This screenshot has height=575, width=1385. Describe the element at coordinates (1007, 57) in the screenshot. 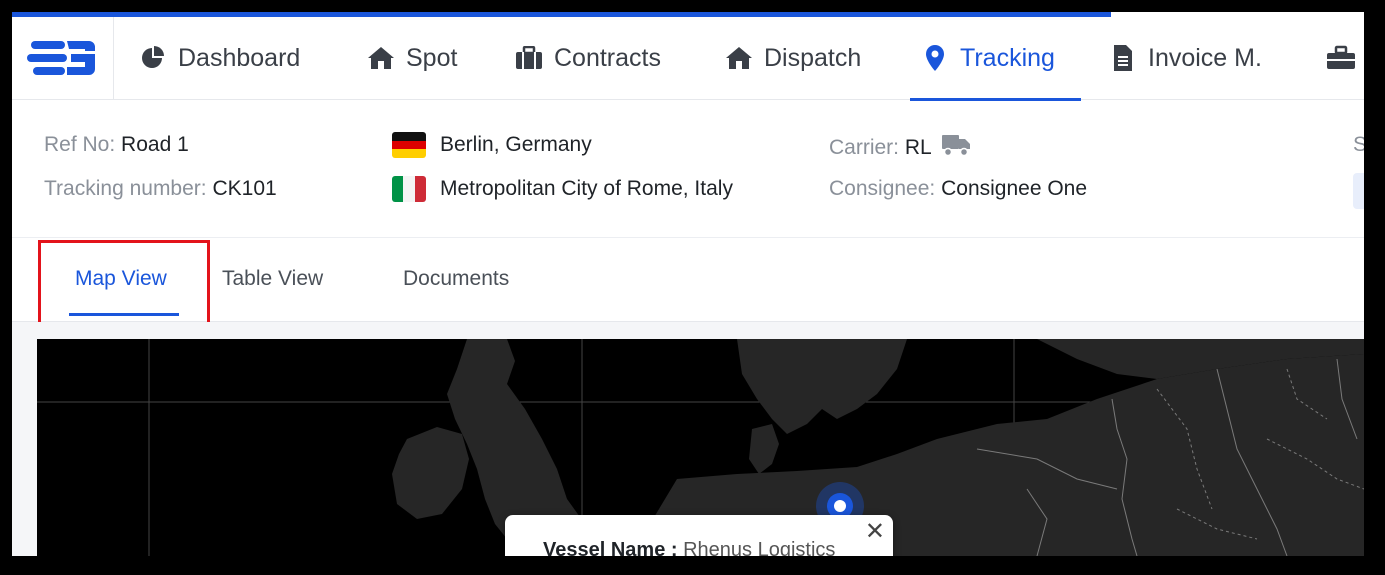

I see `nav-item-label: Tracking` at that location.